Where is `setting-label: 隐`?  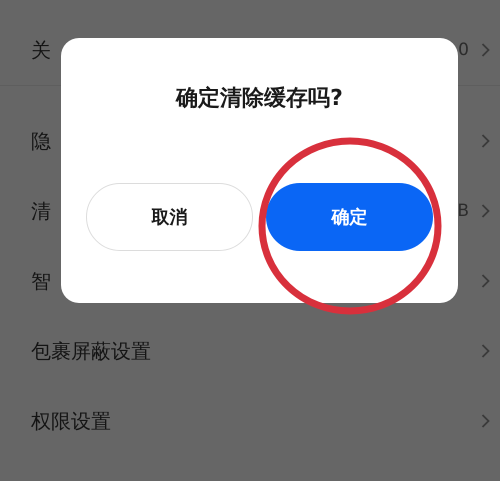
setting-label: 隐 is located at coordinates (41, 141).